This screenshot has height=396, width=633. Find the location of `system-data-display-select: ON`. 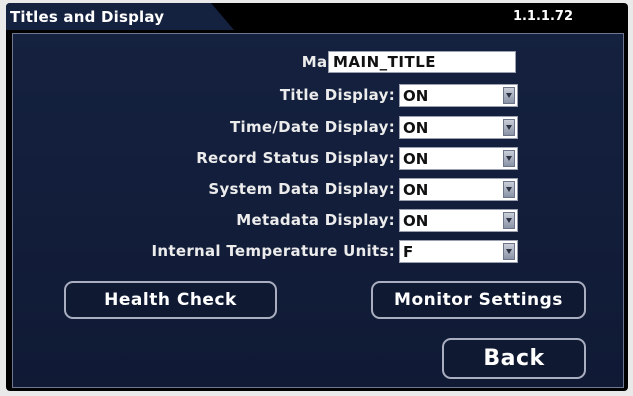

system-data-display-select: ON is located at coordinates (458, 189).